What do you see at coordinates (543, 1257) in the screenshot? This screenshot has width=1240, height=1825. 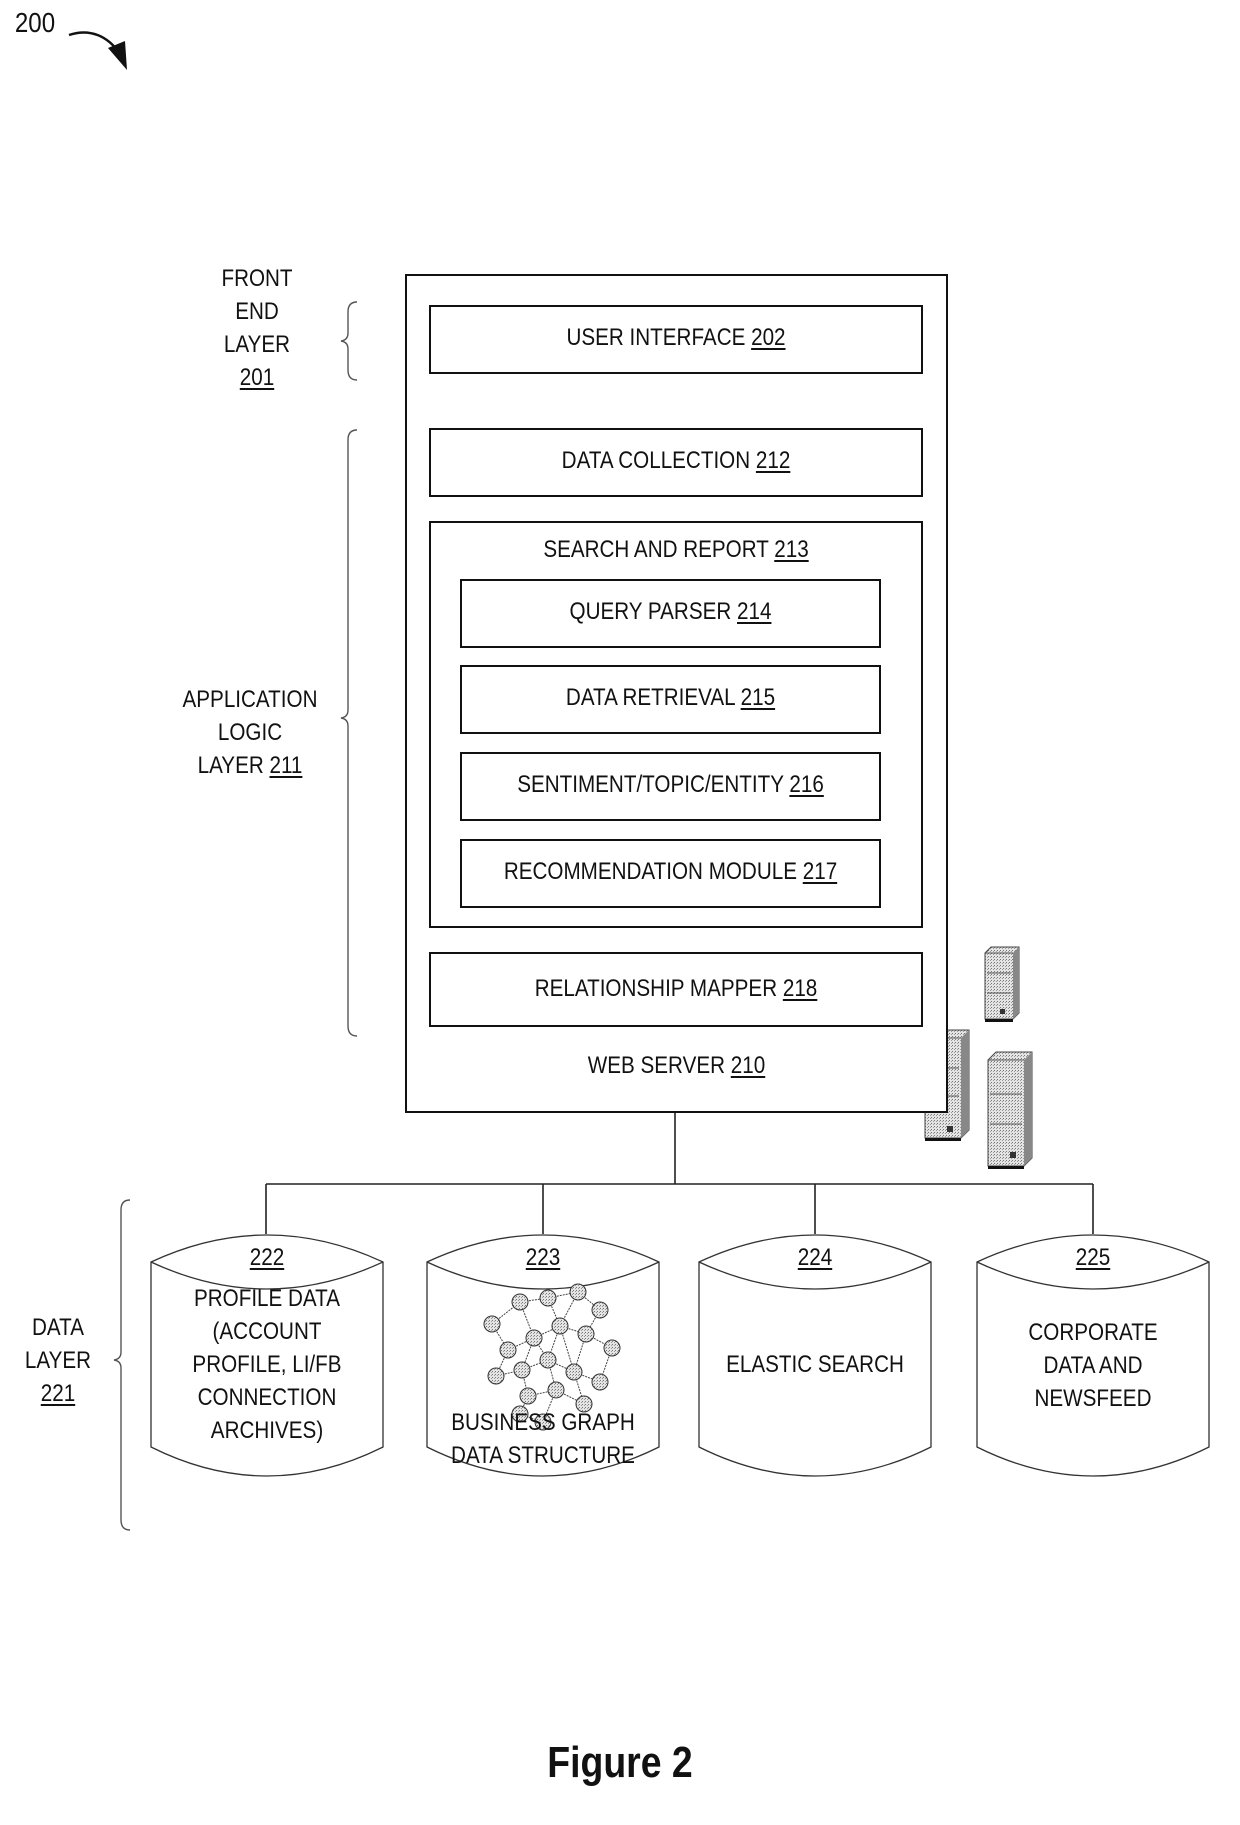 I see `database-ref: 223` at bounding box center [543, 1257].